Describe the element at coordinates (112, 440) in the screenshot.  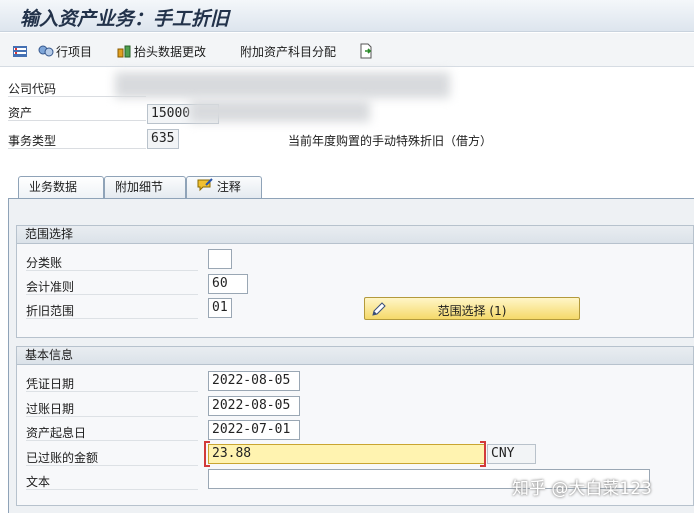
I see `asset-value-date-underline` at that location.